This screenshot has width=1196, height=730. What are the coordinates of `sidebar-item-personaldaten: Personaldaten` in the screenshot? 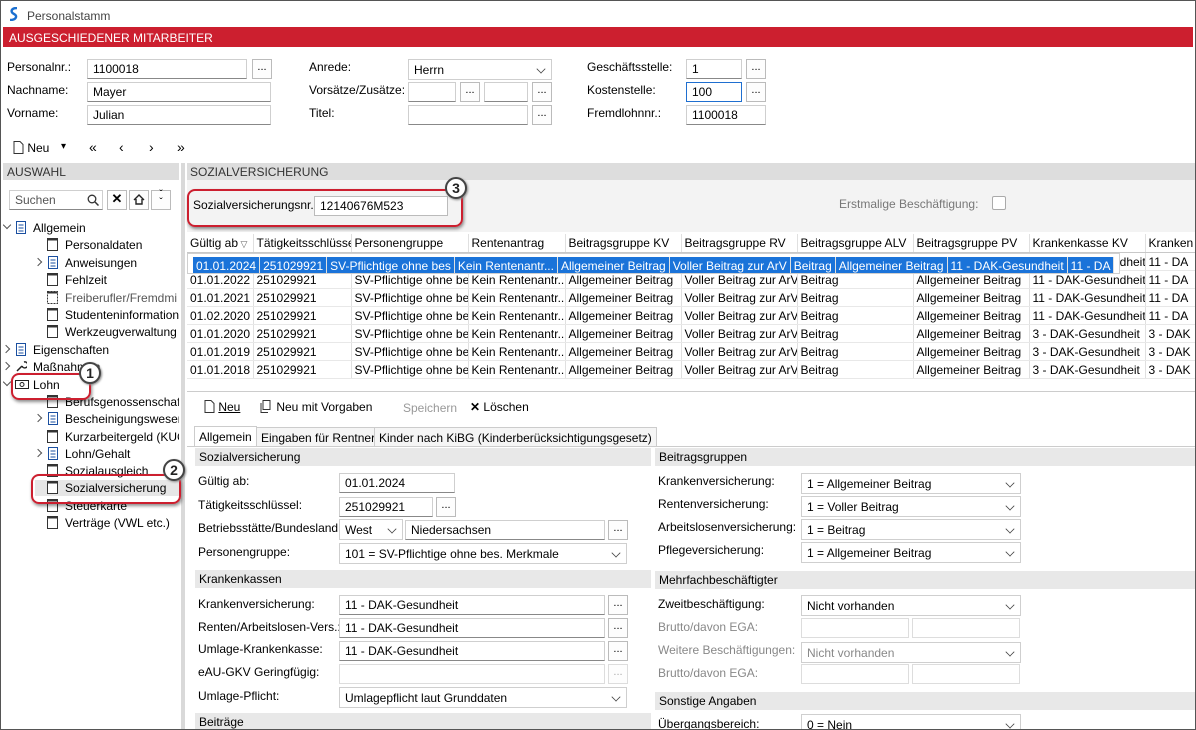 It's located at (107, 245).